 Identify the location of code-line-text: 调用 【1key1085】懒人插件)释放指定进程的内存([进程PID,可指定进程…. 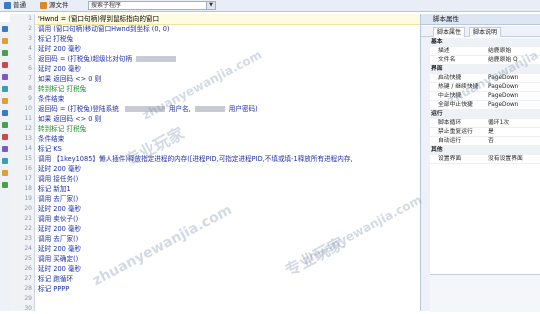
(195, 159).